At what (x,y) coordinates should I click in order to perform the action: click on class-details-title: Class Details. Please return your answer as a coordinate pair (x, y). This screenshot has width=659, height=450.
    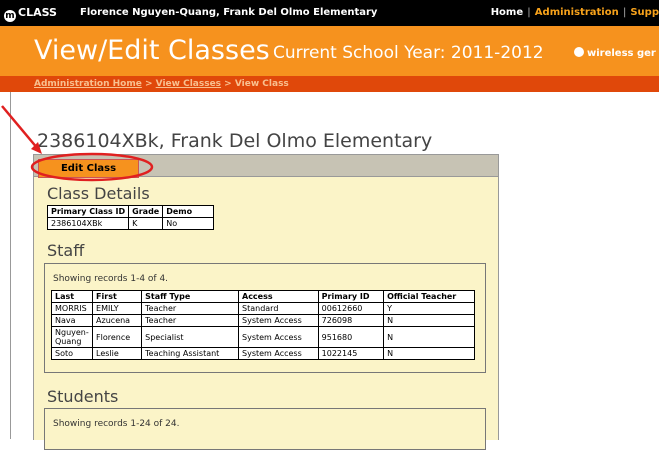
    Looking at the image, I should click on (98, 193).